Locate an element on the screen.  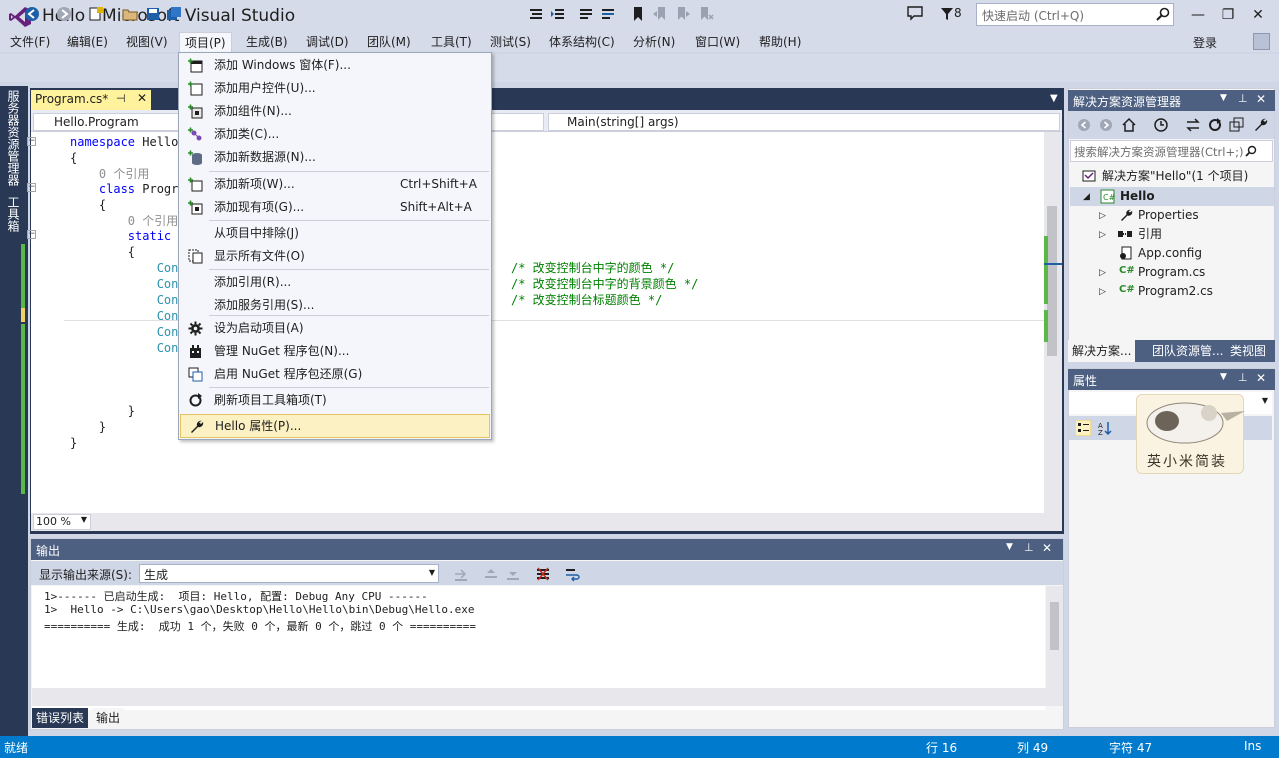
menu-item-set-startup-project: 设为启动项目(A) is located at coordinates (335, 328).